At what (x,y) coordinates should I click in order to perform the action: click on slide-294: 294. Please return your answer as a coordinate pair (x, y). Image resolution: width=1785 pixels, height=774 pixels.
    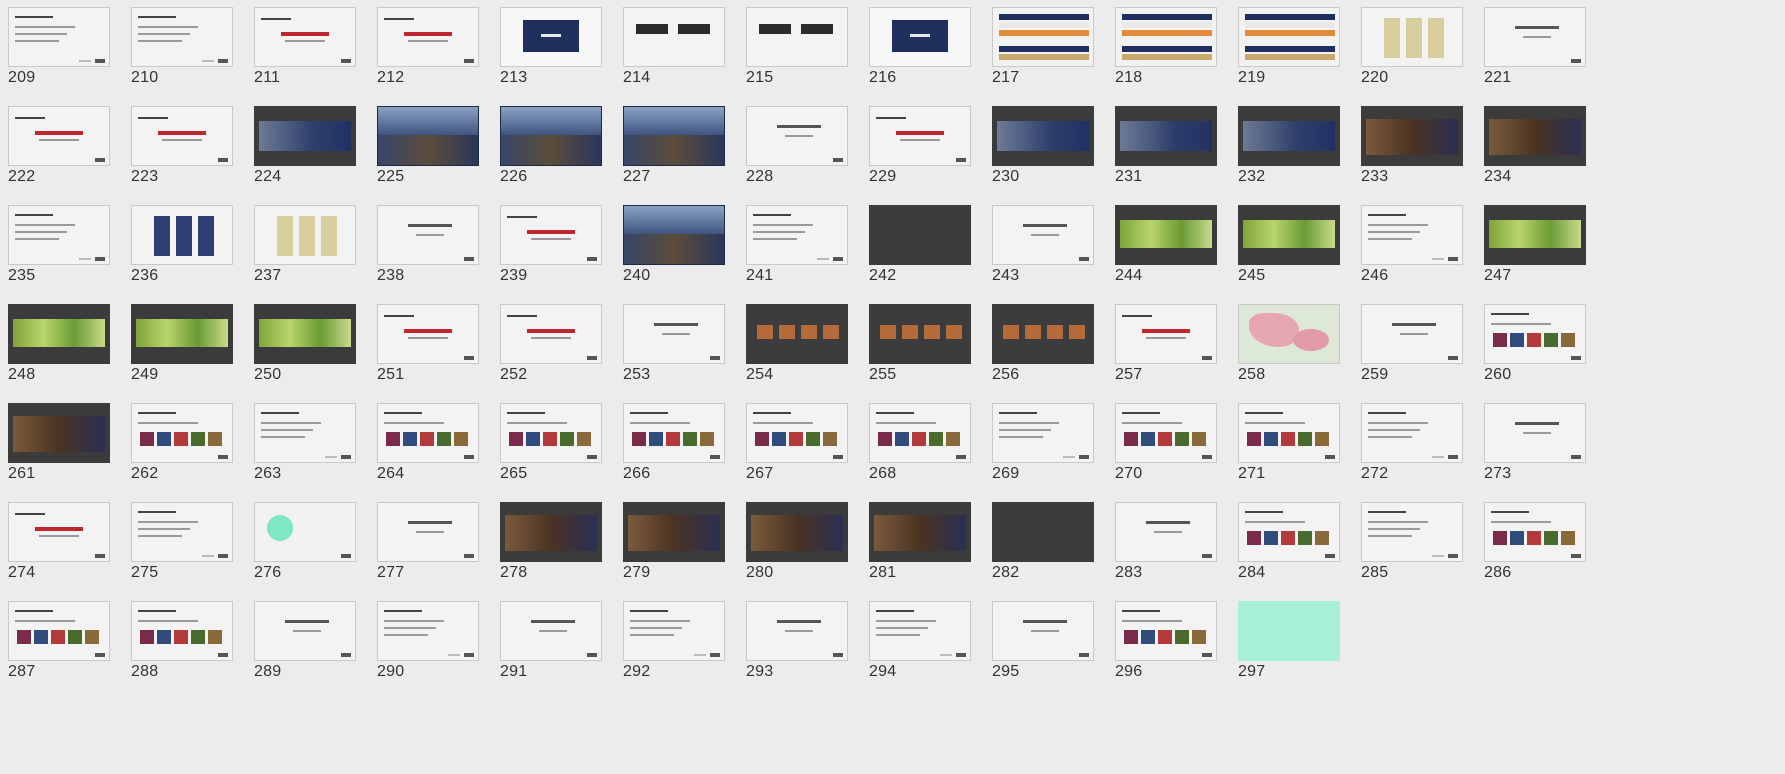
    Looking at the image, I should click on (916, 638).